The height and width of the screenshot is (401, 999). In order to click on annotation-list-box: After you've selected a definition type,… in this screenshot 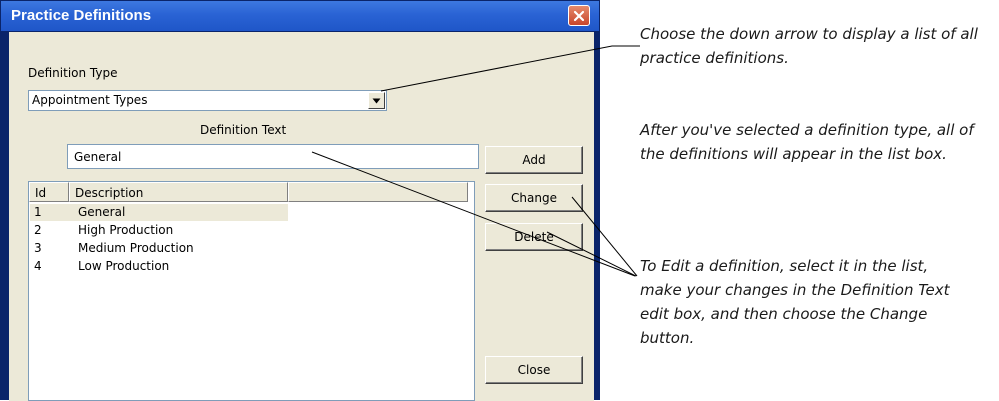, I will do `click(807, 142)`.